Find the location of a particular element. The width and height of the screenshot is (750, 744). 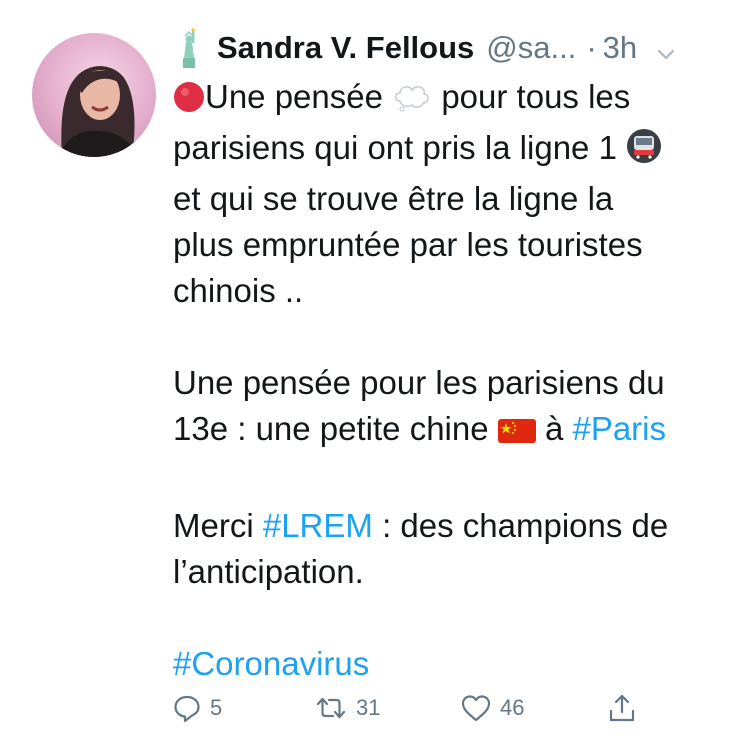

tweet-header: Sandra V. Fellous @sa... · 3h is located at coordinates (453, 48).